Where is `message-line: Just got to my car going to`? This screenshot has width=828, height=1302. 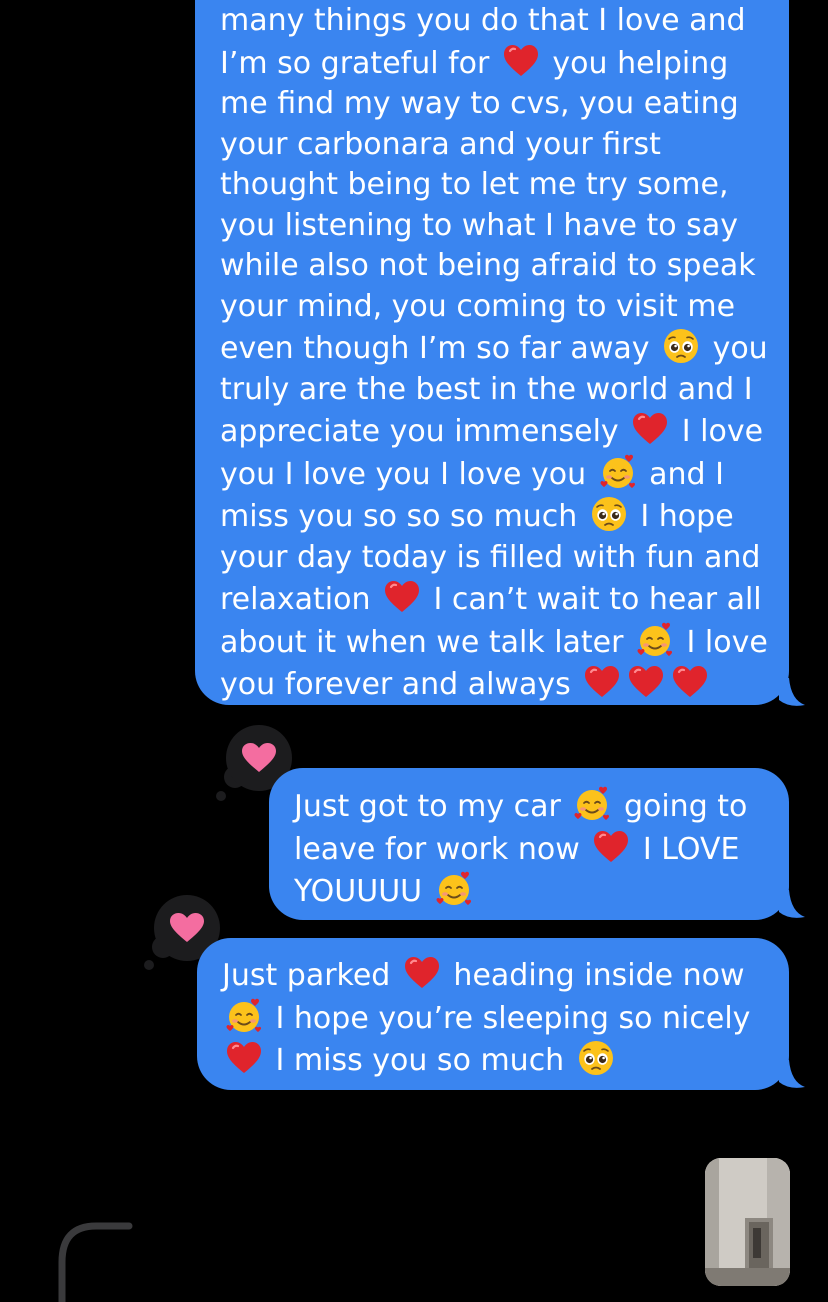
message-line: Just got to my car going to is located at coordinates (541, 806).